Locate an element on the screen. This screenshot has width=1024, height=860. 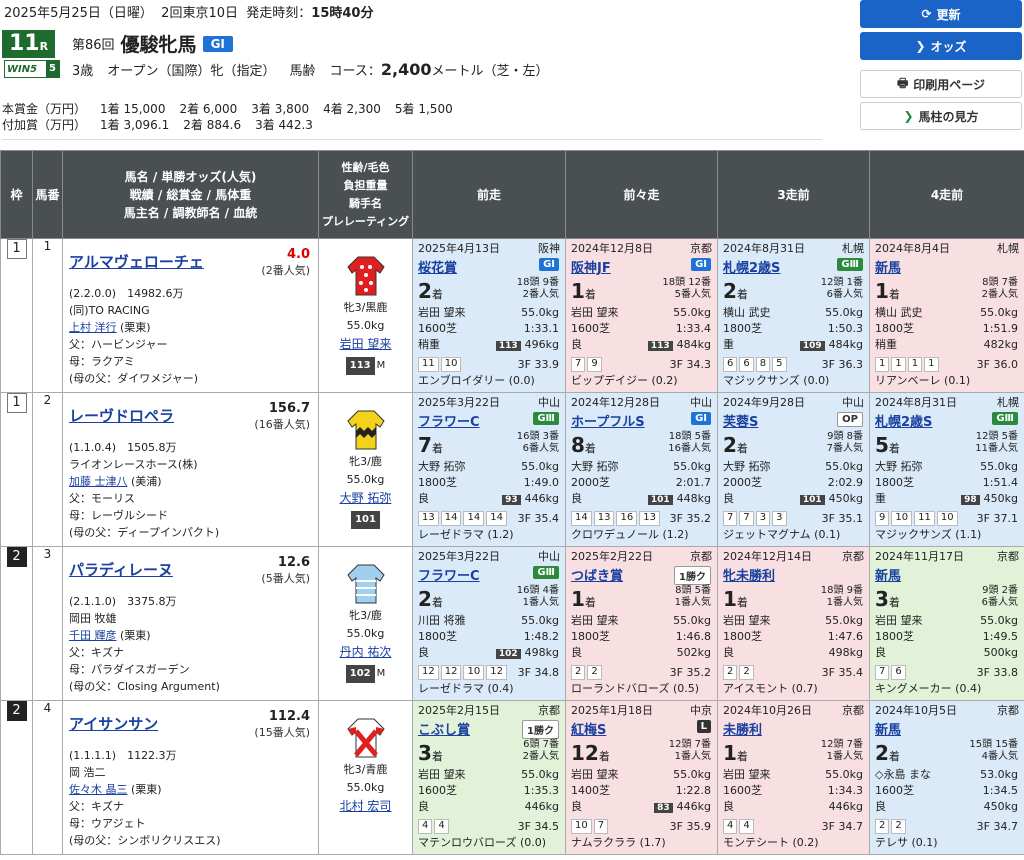
update-button: ⟳ 更新 is located at coordinates (941, 14).